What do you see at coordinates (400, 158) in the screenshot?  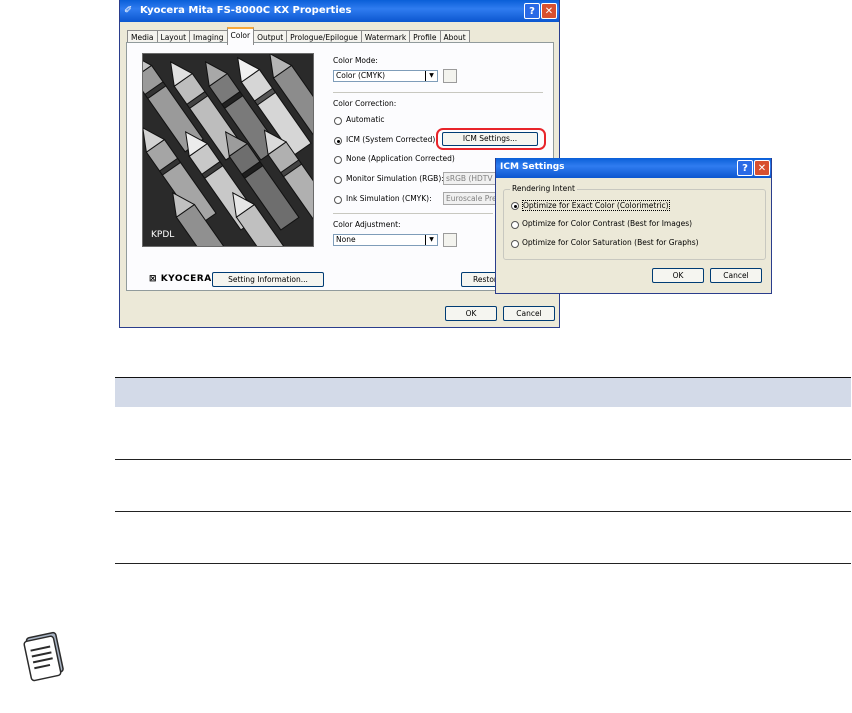 I see `radio-none-label: None (Application Corrected)` at bounding box center [400, 158].